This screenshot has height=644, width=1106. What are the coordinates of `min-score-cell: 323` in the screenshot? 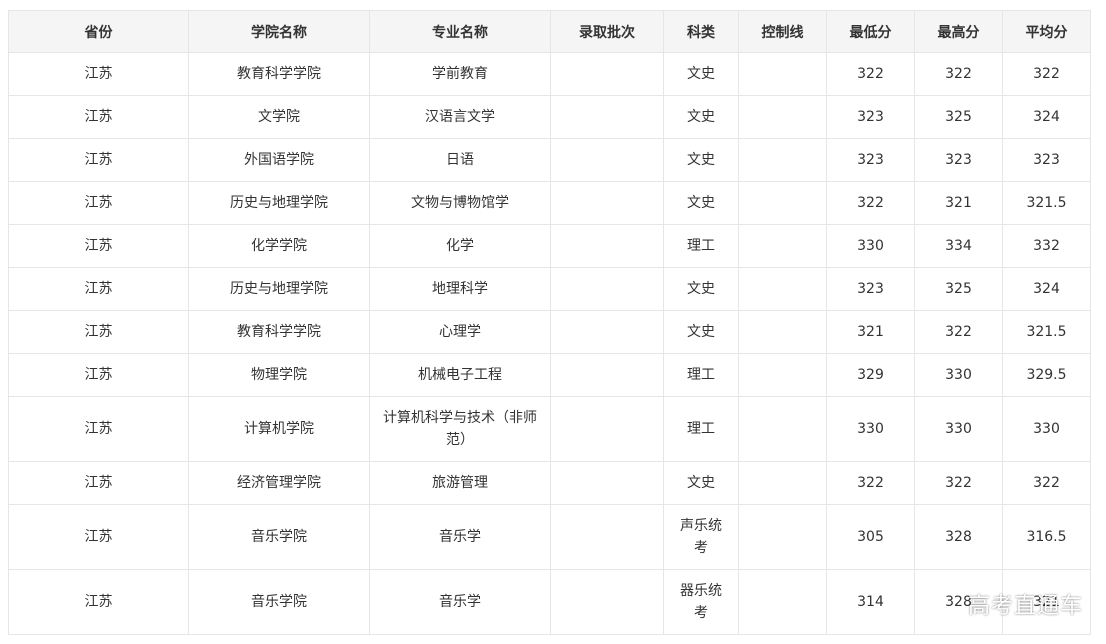 It's located at (870, 160).